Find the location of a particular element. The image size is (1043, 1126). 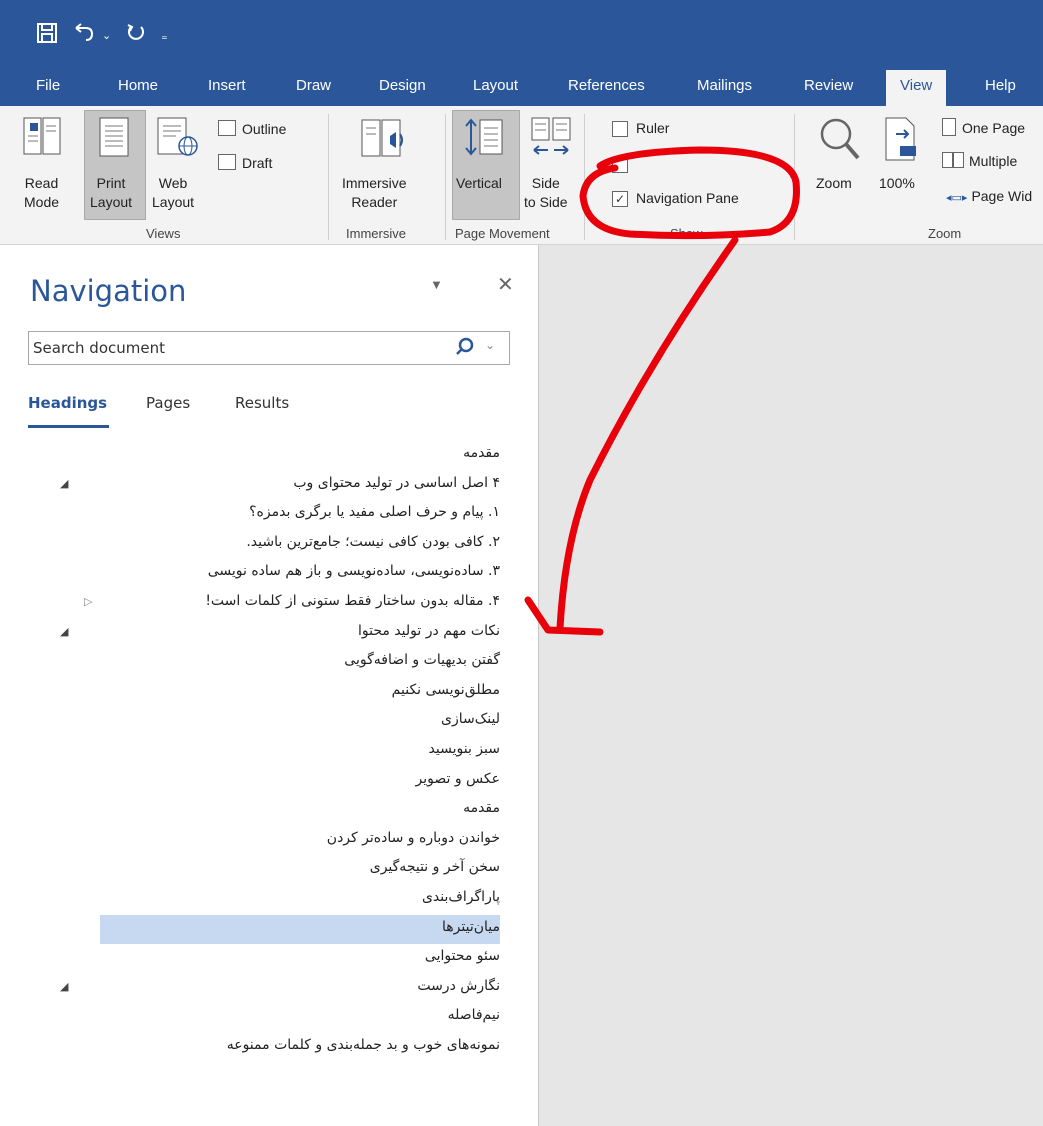

heading-text: نکات مهم در تولید محتوا is located at coordinates (429, 630).